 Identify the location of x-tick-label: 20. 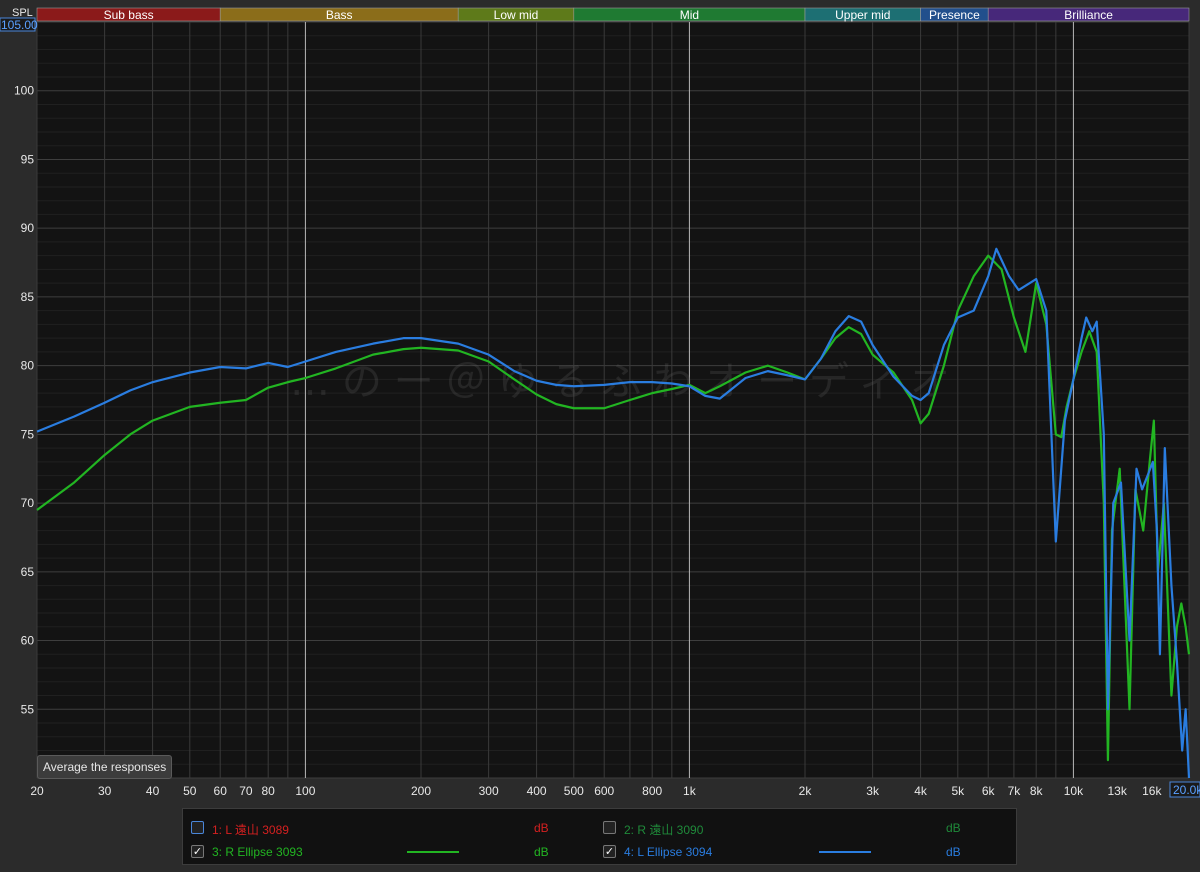
(37, 791).